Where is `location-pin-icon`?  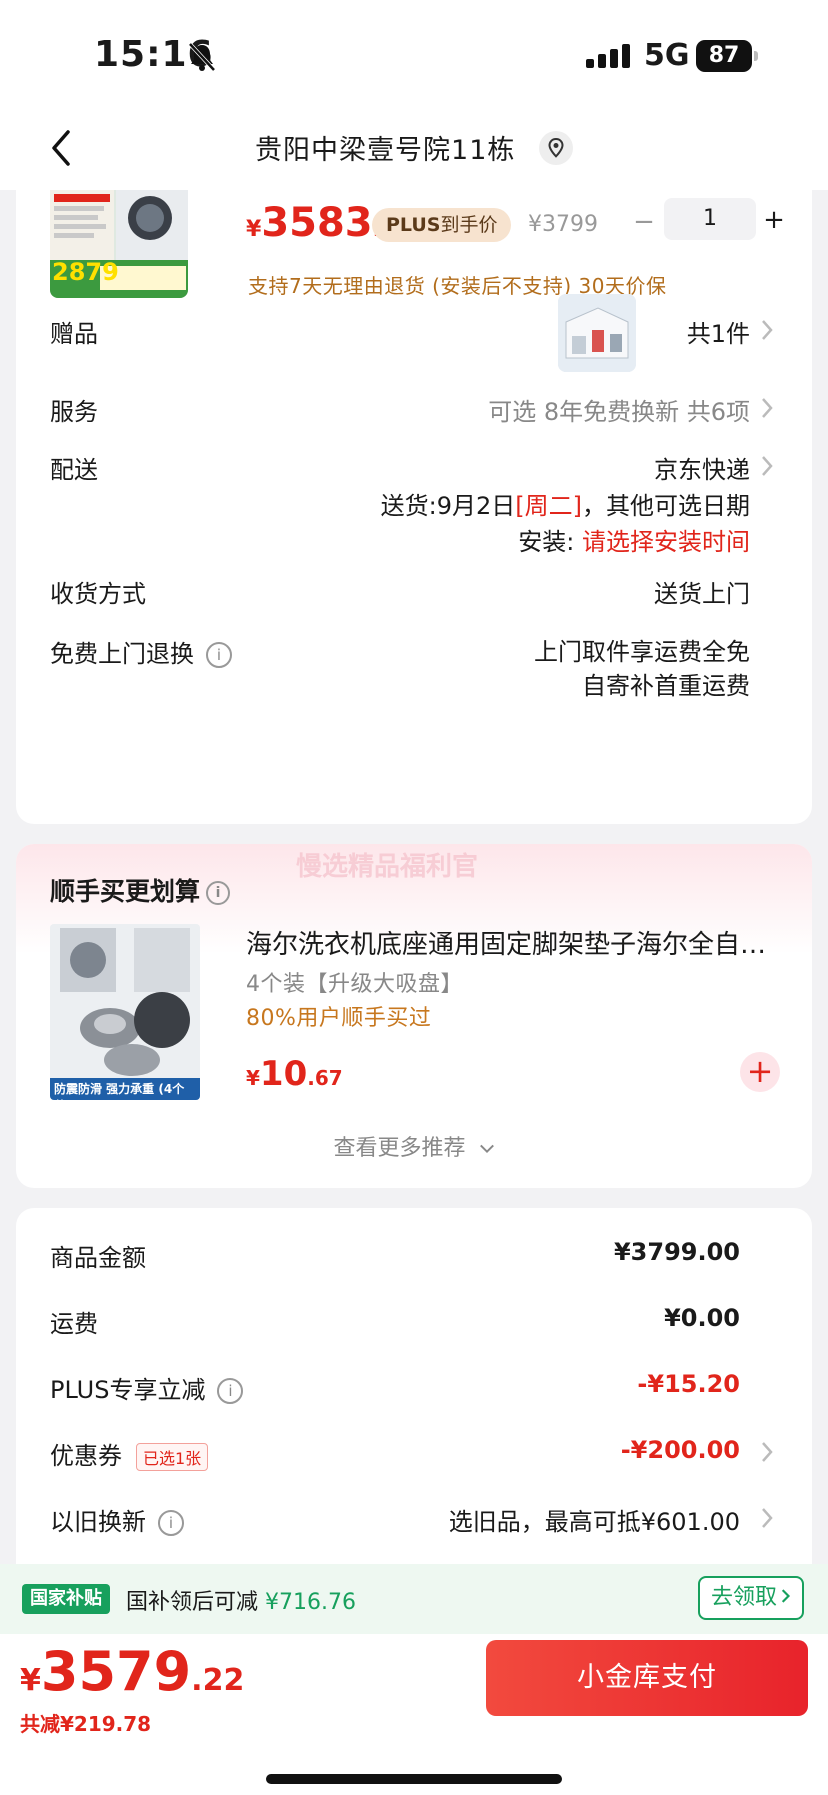 location-pin-icon is located at coordinates (555, 147).